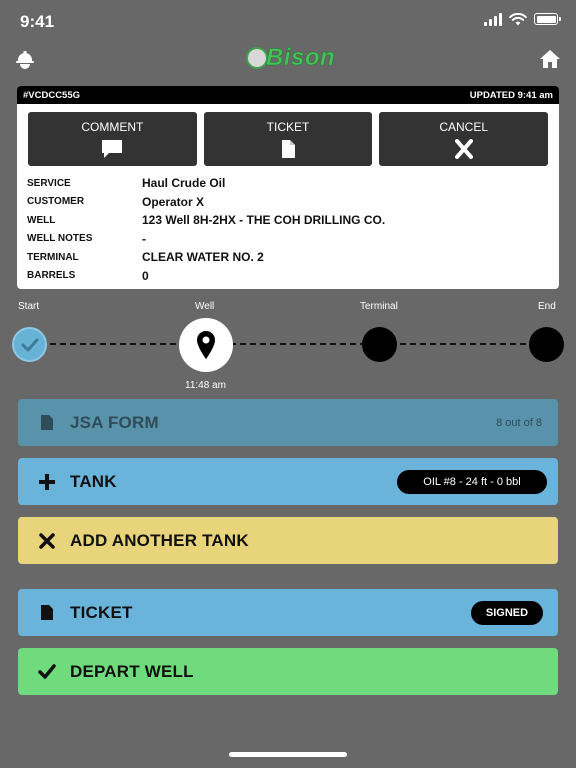 This screenshot has width=576, height=768. Describe the element at coordinates (288, 20) in the screenshot. I see `status-bar: 9:41` at that location.